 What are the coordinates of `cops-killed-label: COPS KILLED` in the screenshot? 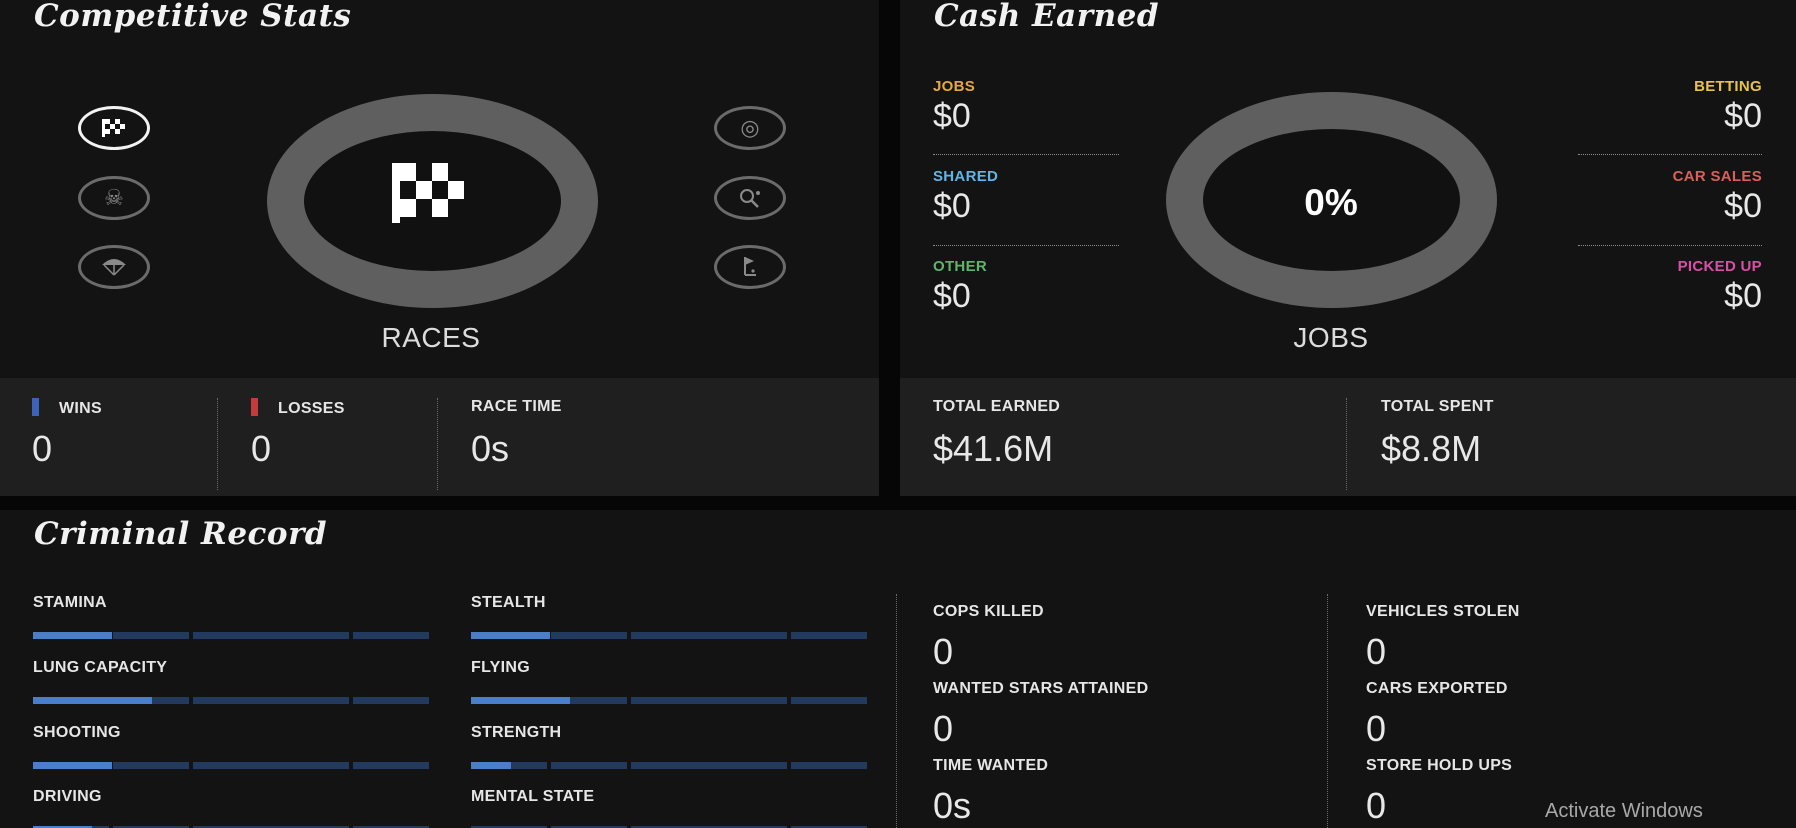 It's located at (988, 611).